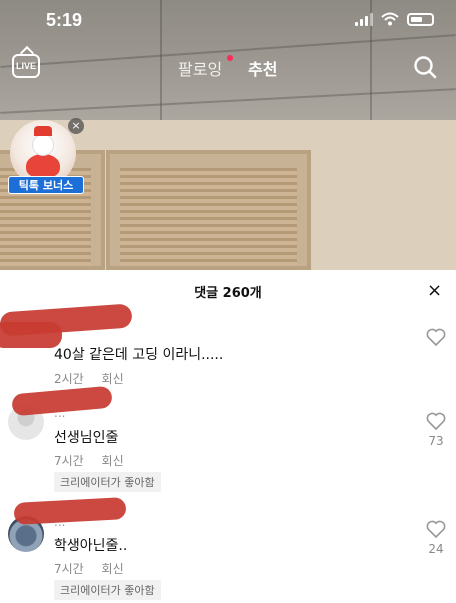 The image size is (456, 603). What do you see at coordinates (262, 68) in the screenshot?
I see `tab-for-you: 추천` at bounding box center [262, 68].